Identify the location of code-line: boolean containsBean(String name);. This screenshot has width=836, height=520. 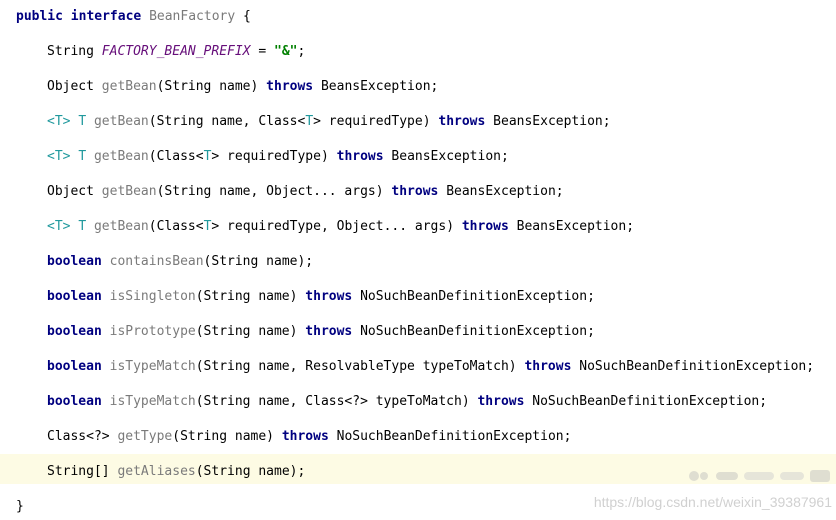
(418, 262).